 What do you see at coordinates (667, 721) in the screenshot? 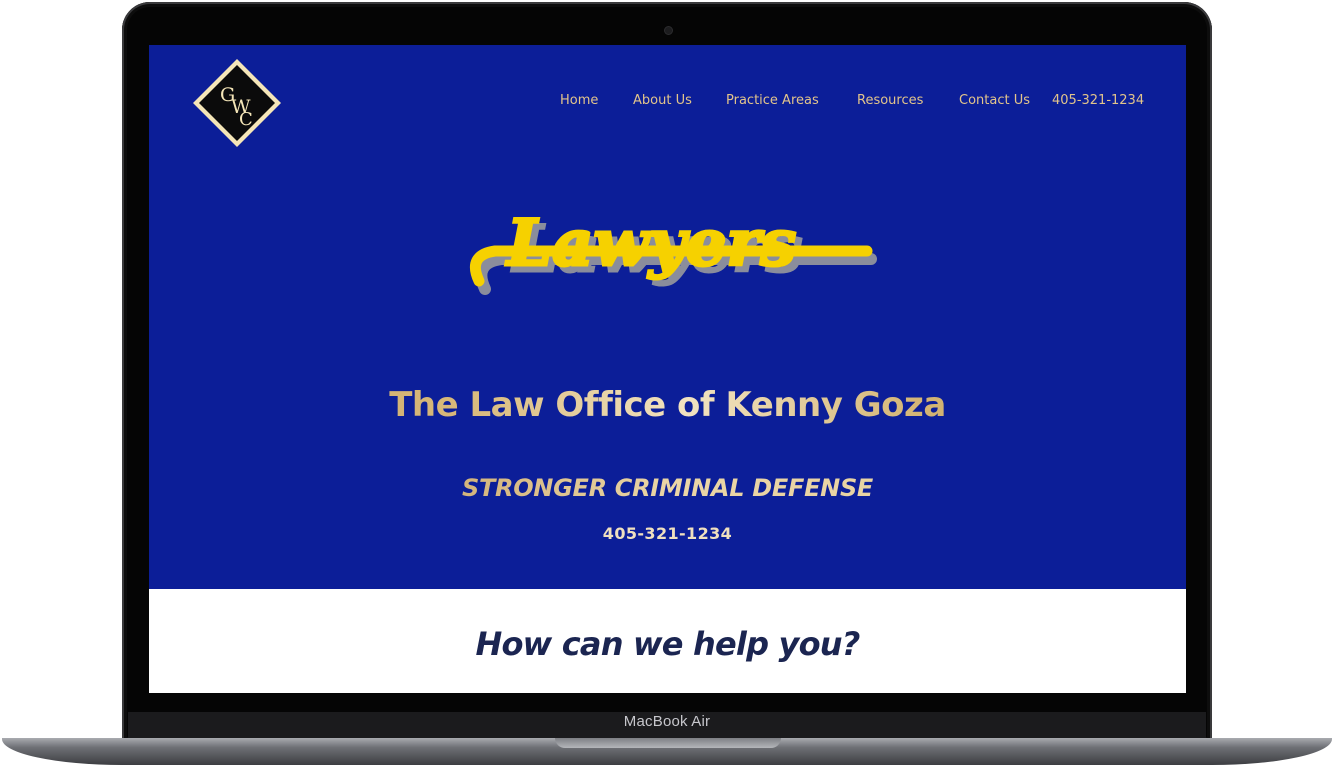
I see `device-label: MacBook Air` at bounding box center [667, 721].